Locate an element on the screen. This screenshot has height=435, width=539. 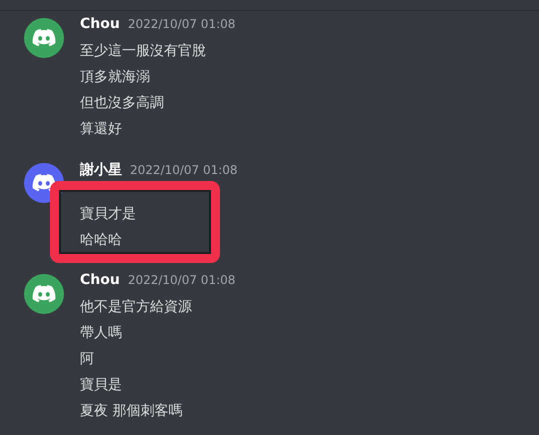
message-text: 寶貝才是 is located at coordinates (108, 214).